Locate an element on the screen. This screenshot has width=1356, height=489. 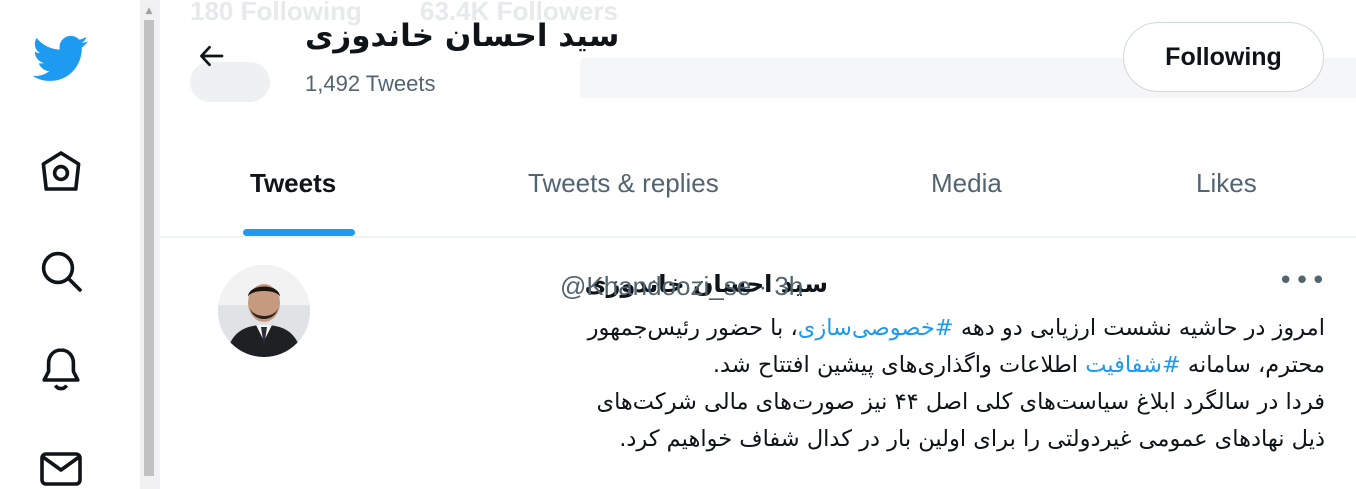
messages-envelope-icon is located at coordinates (61, 464).